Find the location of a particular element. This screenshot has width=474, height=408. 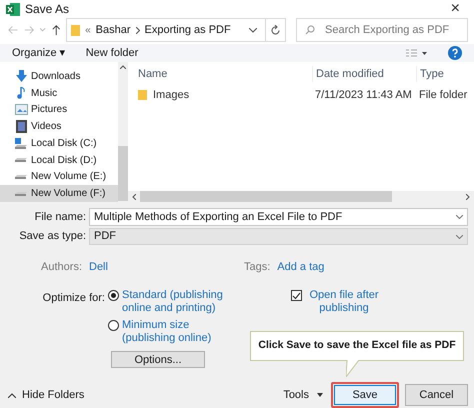

scroll-right-icon is located at coordinates (468, 197).